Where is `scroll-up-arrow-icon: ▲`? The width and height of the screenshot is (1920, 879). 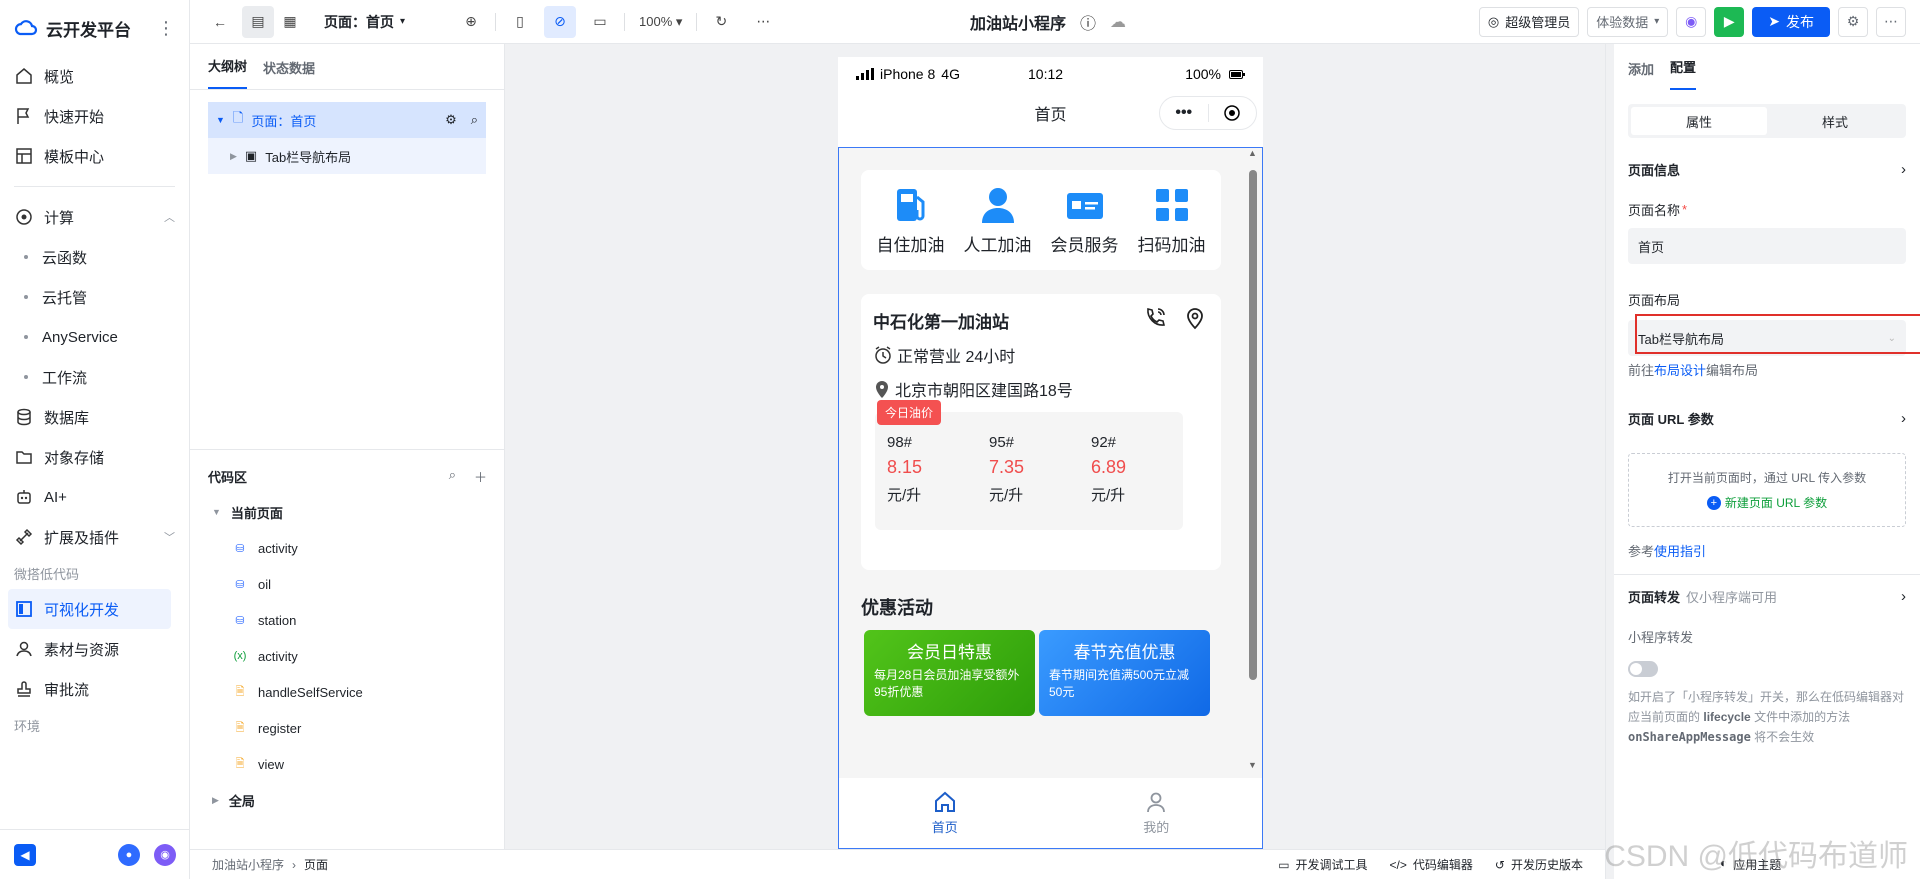
scroll-up-arrow-icon: ▲ is located at coordinates (1252, 153).